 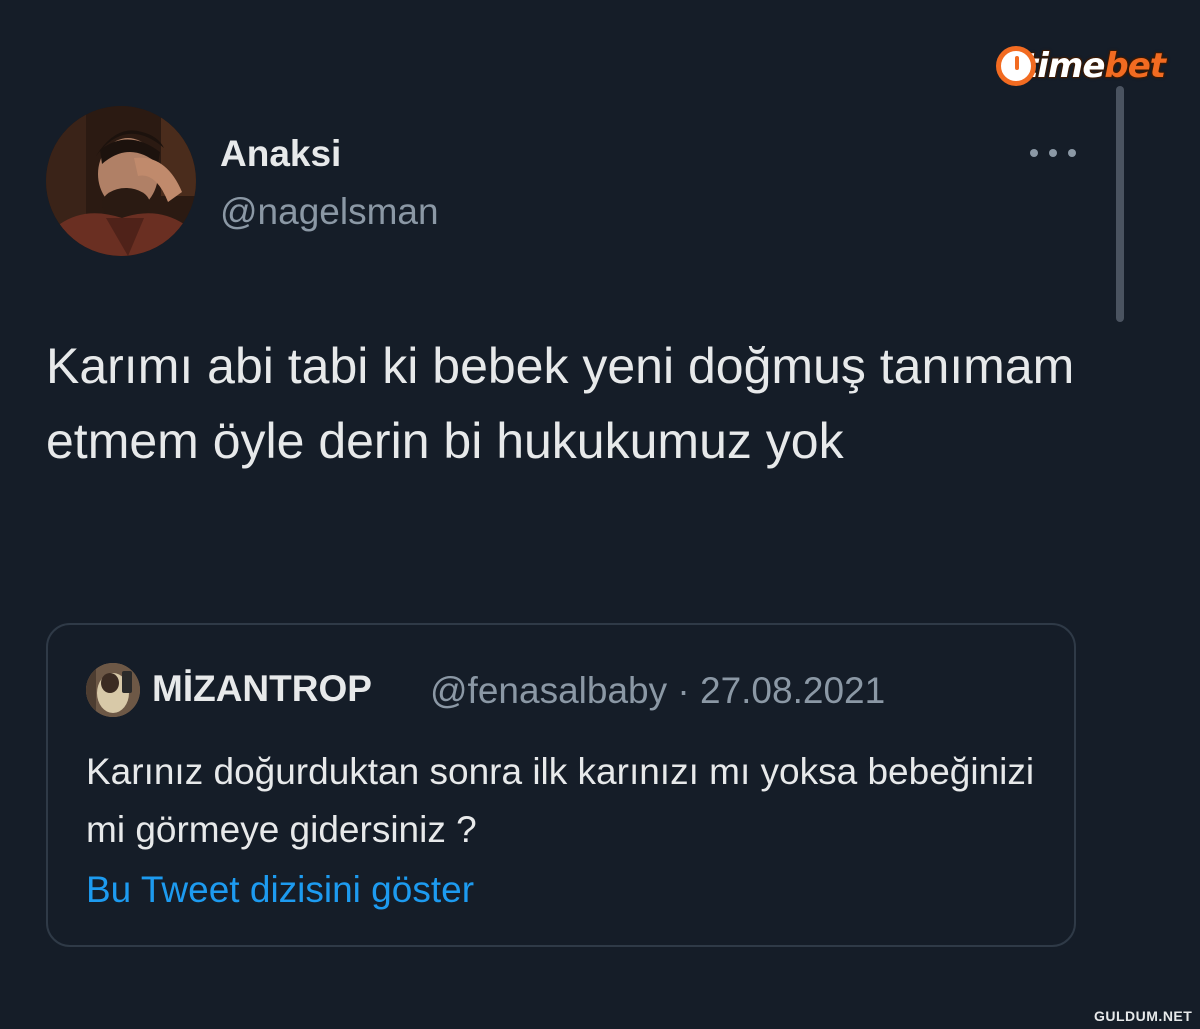 I want to click on clock-icon, so click(x=1016, y=66).